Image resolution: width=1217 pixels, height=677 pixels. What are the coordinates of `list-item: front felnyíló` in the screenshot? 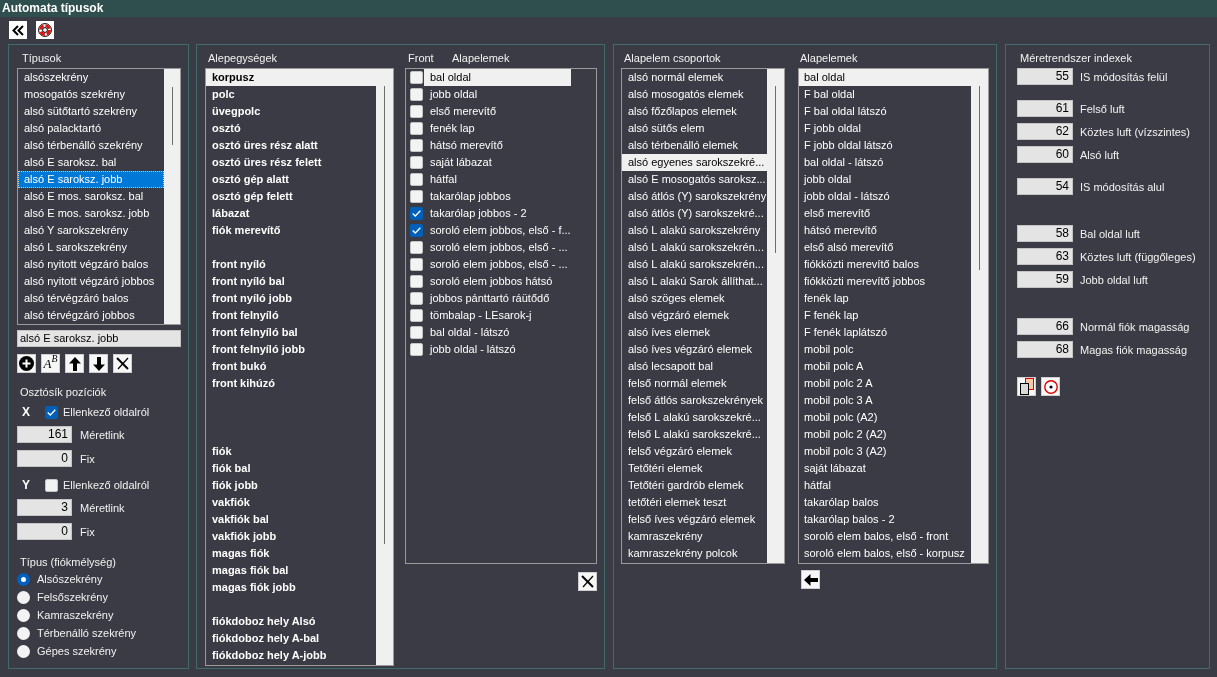 It's located at (291, 315).